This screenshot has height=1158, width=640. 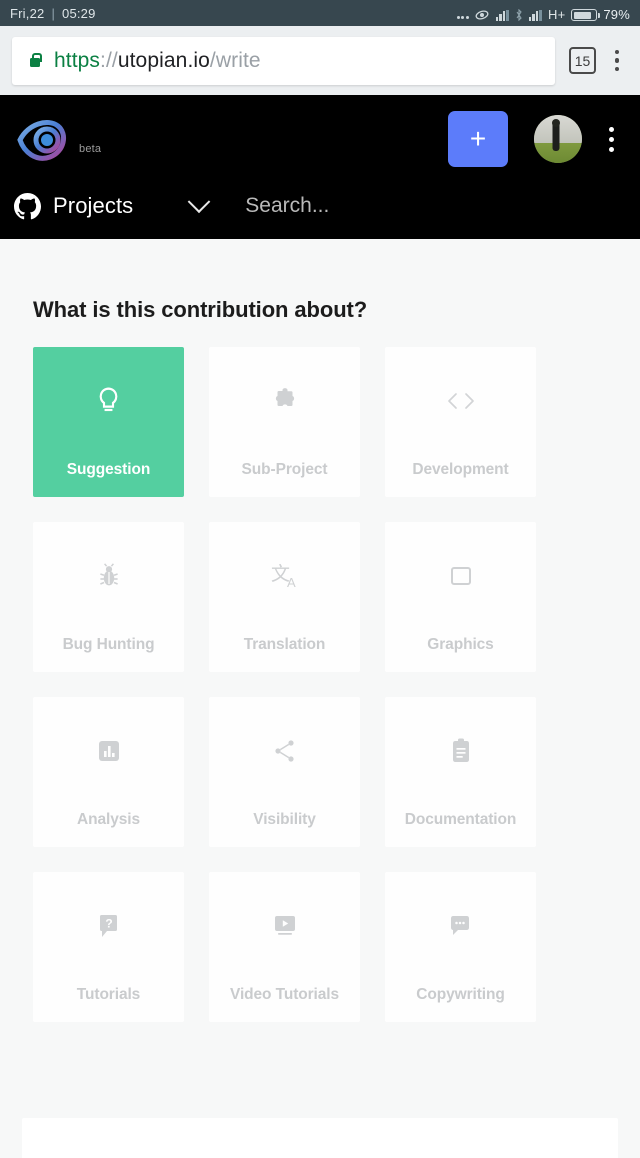 I want to click on bluetooth-icon, so click(x=519, y=15).